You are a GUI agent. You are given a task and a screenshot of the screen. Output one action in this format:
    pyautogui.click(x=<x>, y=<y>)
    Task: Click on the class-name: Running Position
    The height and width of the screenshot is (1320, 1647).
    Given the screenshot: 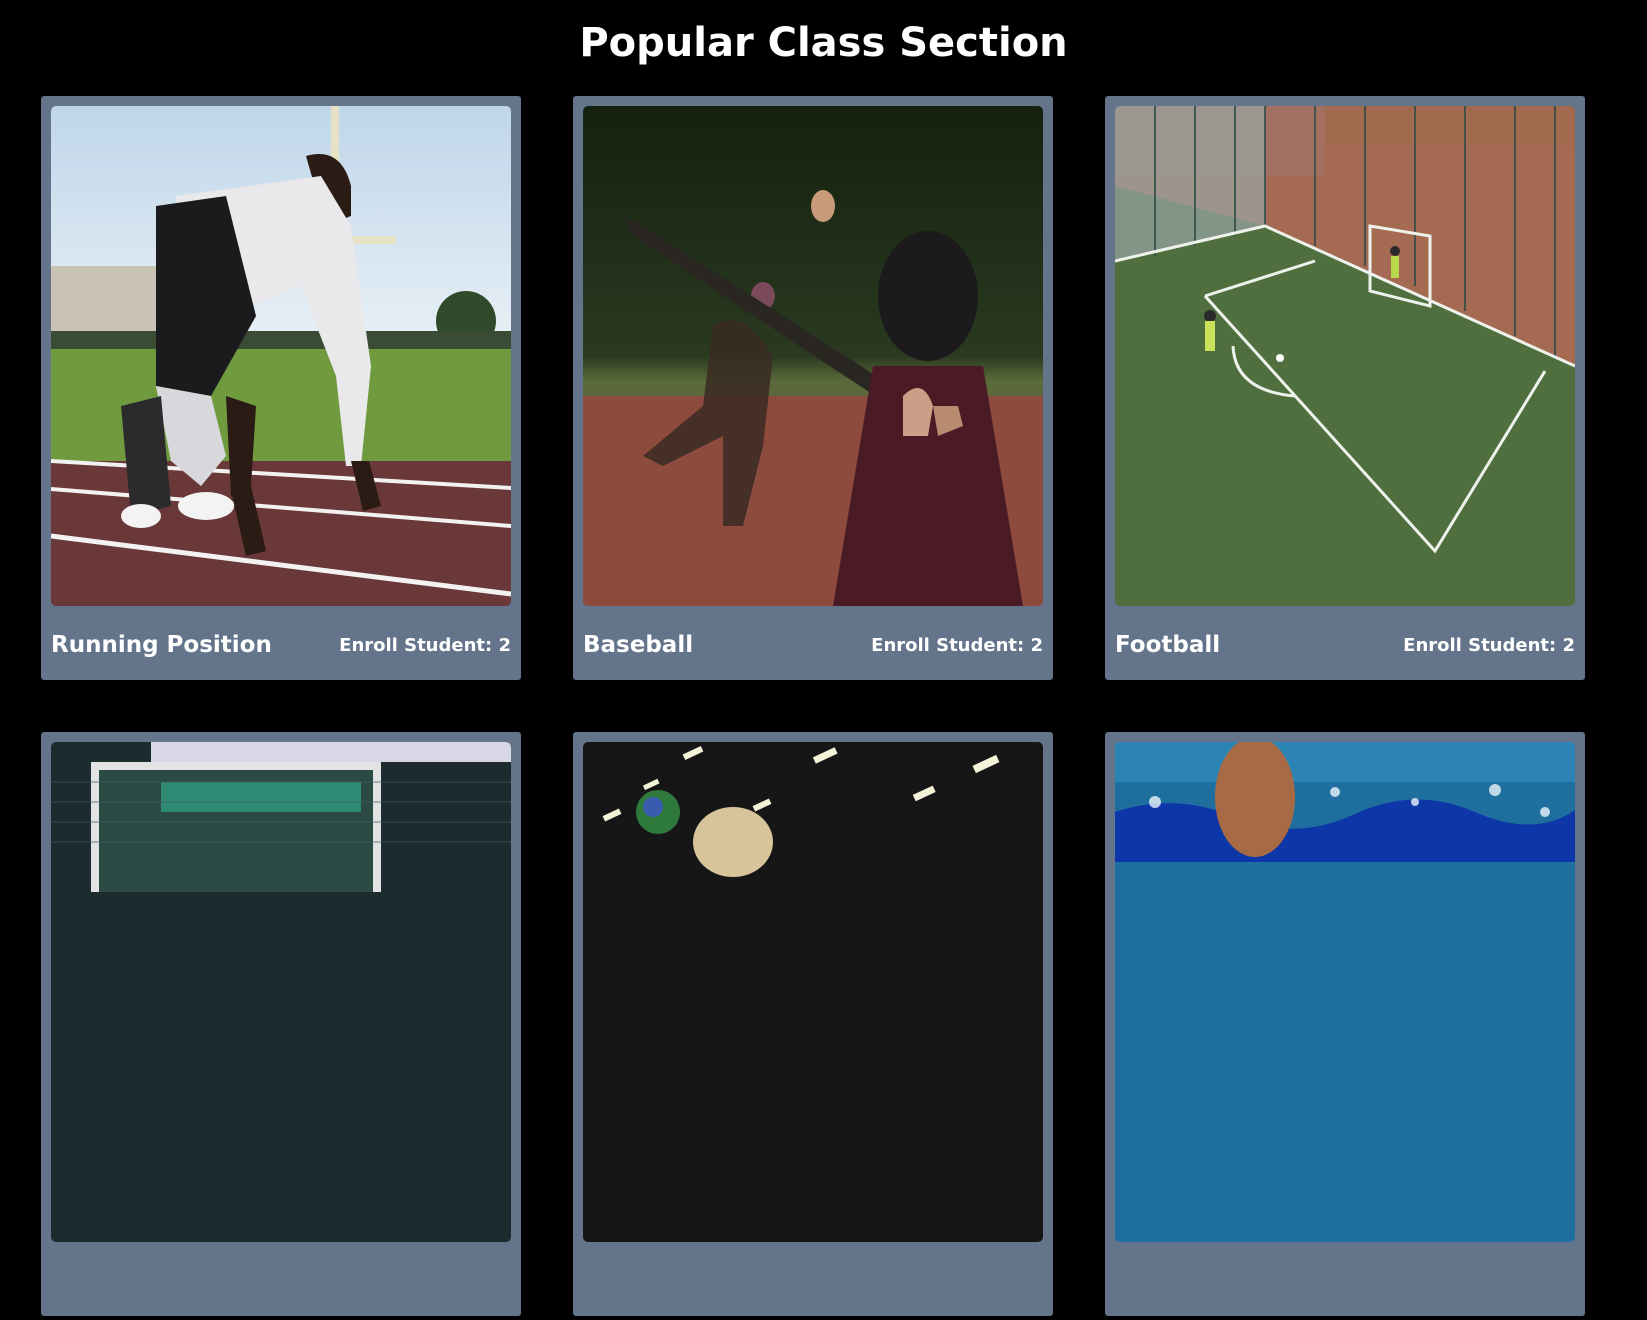 What is the action you would take?
    pyautogui.click(x=161, y=645)
    